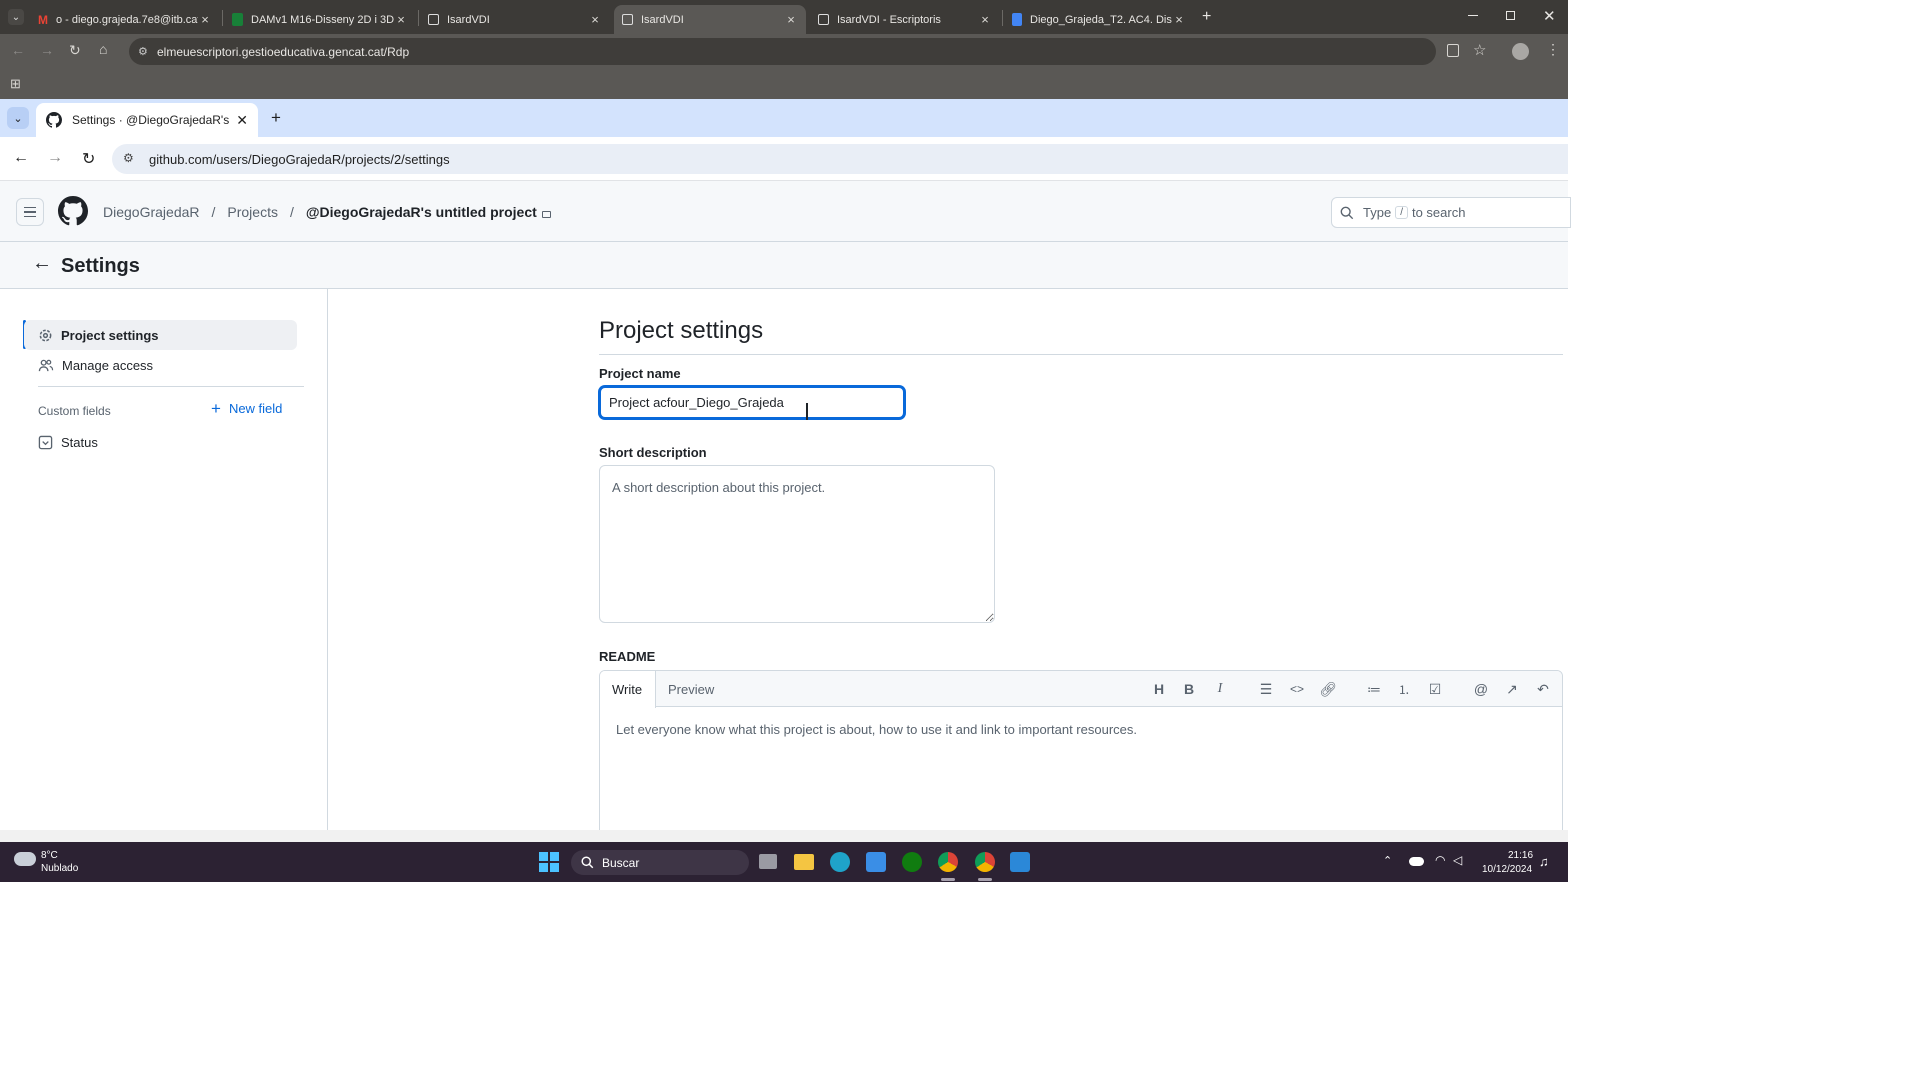 The height and width of the screenshot is (1080, 1920). What do you see at coordinates (1512, 689) in the screenshot?
I see `reference-icon: ↗` at bounding box center [1512, 689].